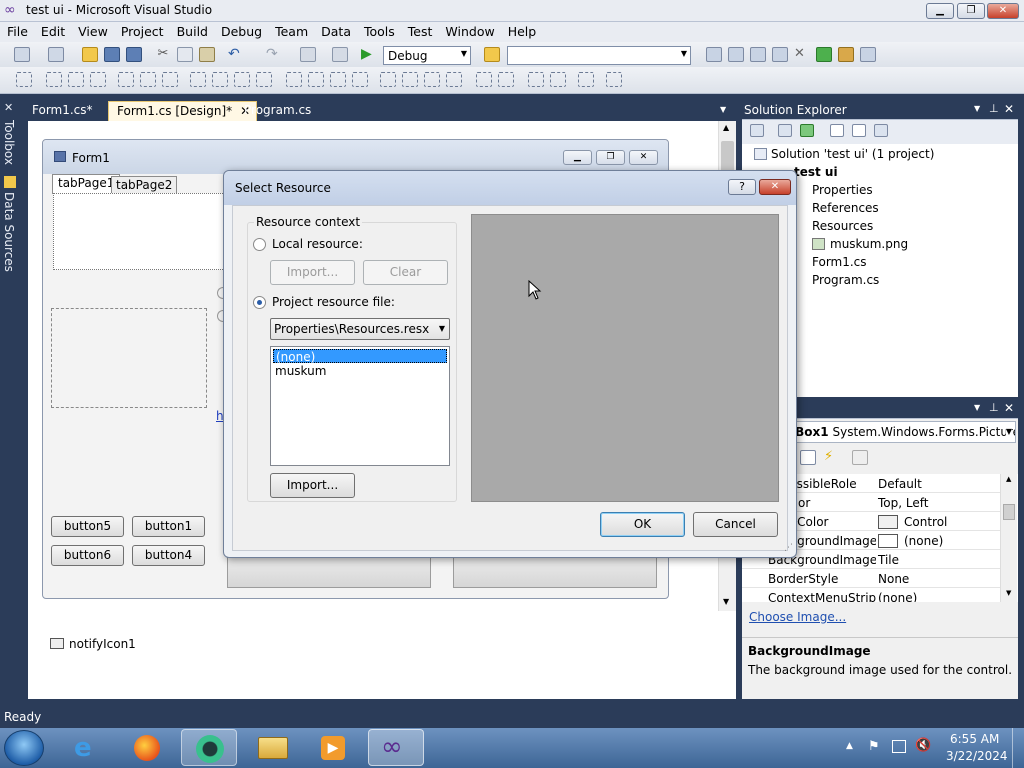 The height and width of the screenshot is (768, 1024). I want to click on refresh-icon, so click(807, 130).